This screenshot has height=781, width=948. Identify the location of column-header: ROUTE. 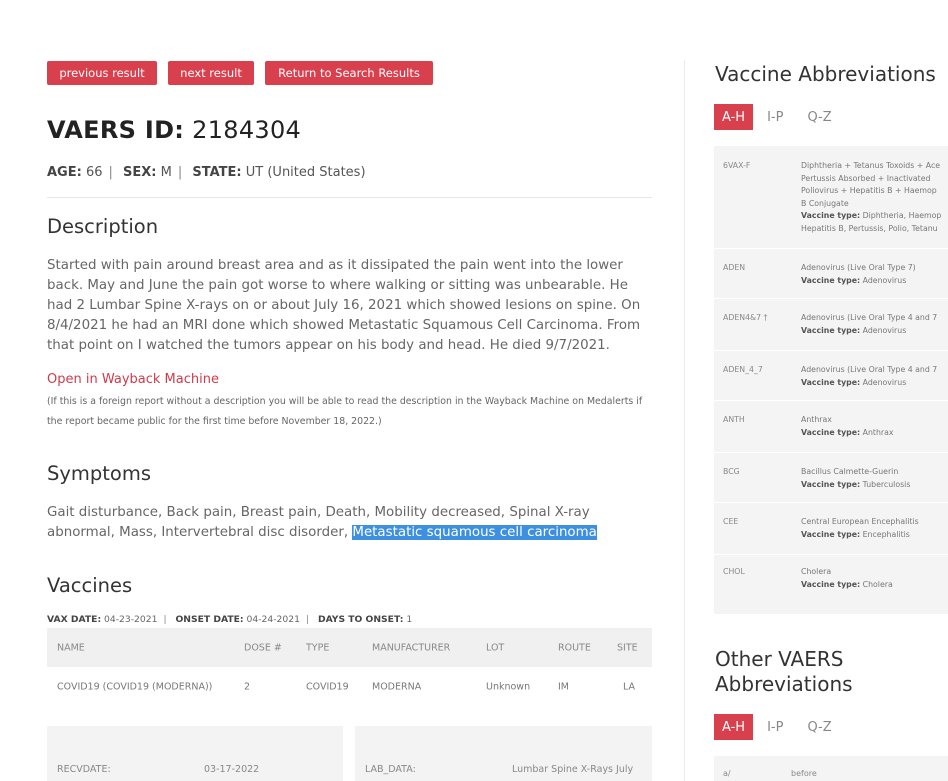
(574, 647).